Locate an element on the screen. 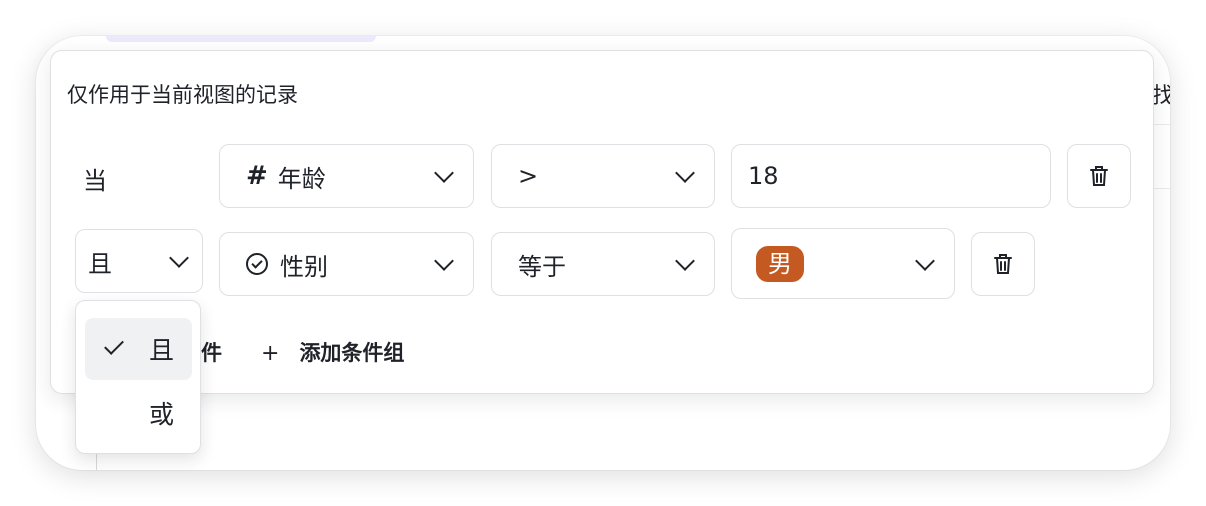 This screenshot has height=506, width=1206. when-label: 当 is located at coordinates (95, 181).